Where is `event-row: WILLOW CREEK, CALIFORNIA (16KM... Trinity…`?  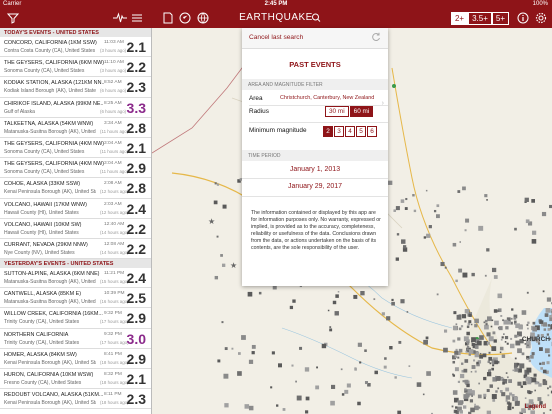 event-row: WILLOW CREEK, CALIFORNIA (16KM... Trinity… is located at coordinates (75, 318).